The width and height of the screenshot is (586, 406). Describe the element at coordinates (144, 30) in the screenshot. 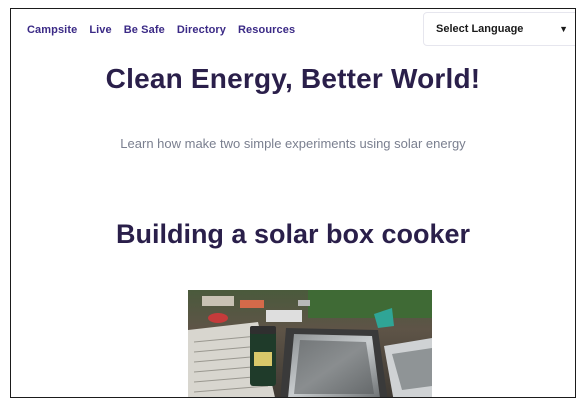

I see `nav-link-be-safe: Be Safe` at that location.